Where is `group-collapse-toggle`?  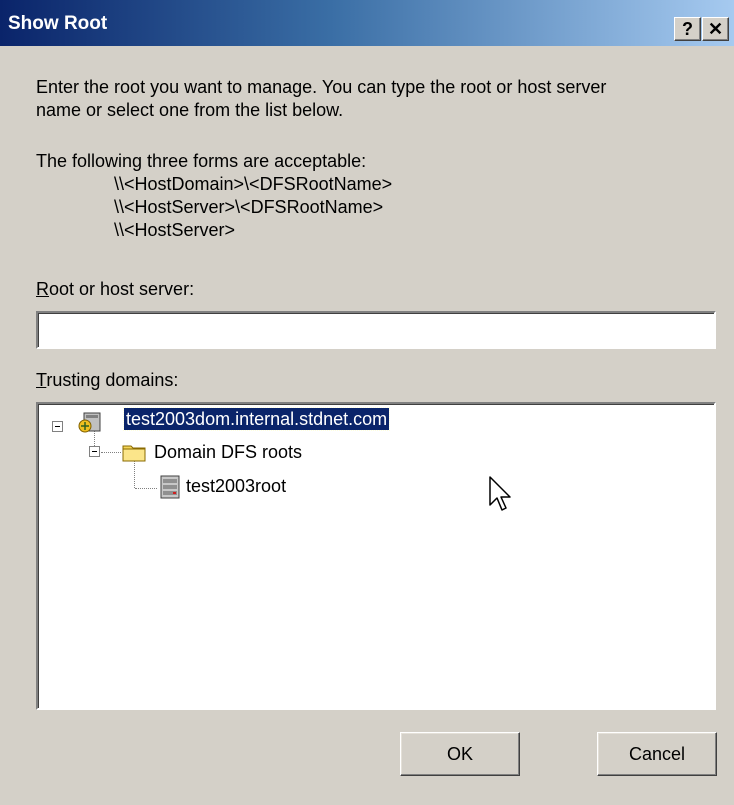 group-collapse-toggle is located at coordinates (94, 451).